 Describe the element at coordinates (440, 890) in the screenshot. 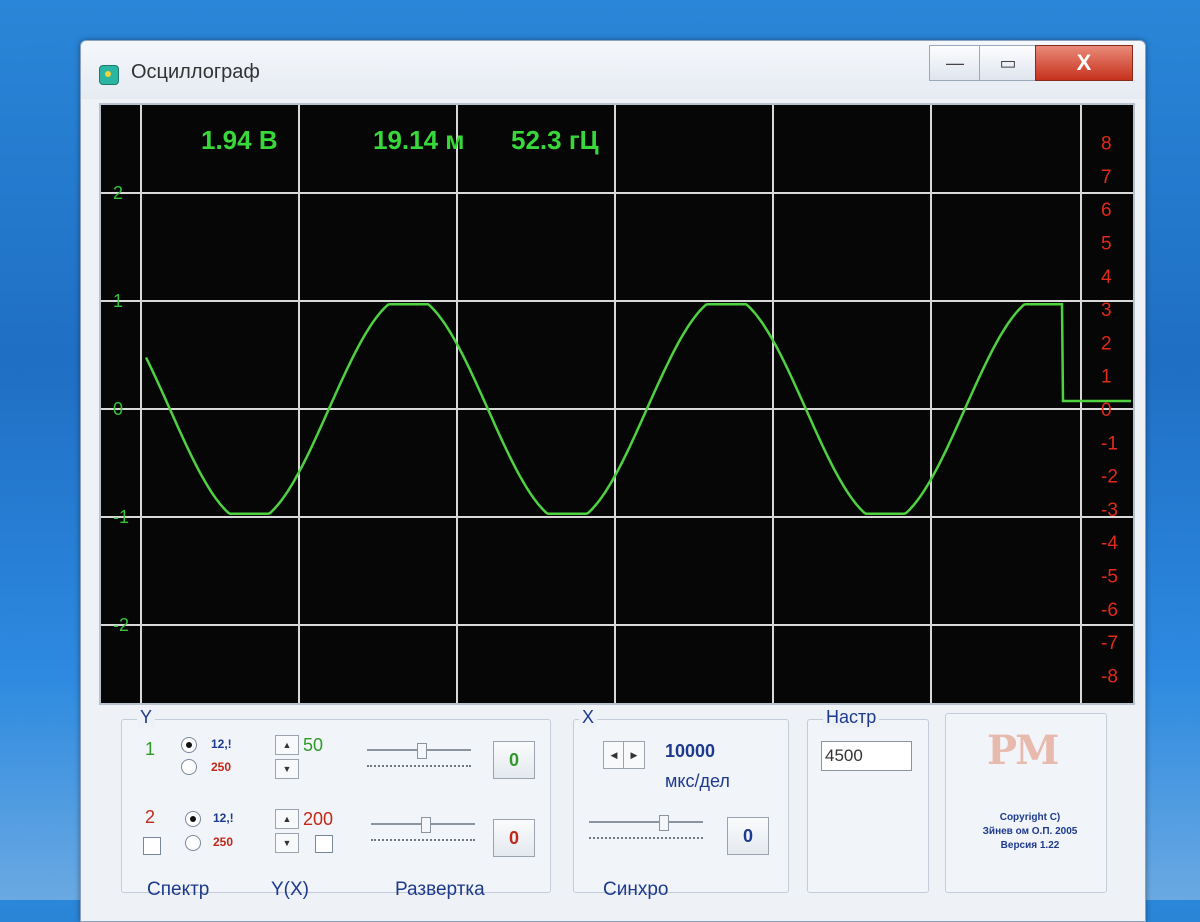

I see `tab-sweep: Развертка` at that location.